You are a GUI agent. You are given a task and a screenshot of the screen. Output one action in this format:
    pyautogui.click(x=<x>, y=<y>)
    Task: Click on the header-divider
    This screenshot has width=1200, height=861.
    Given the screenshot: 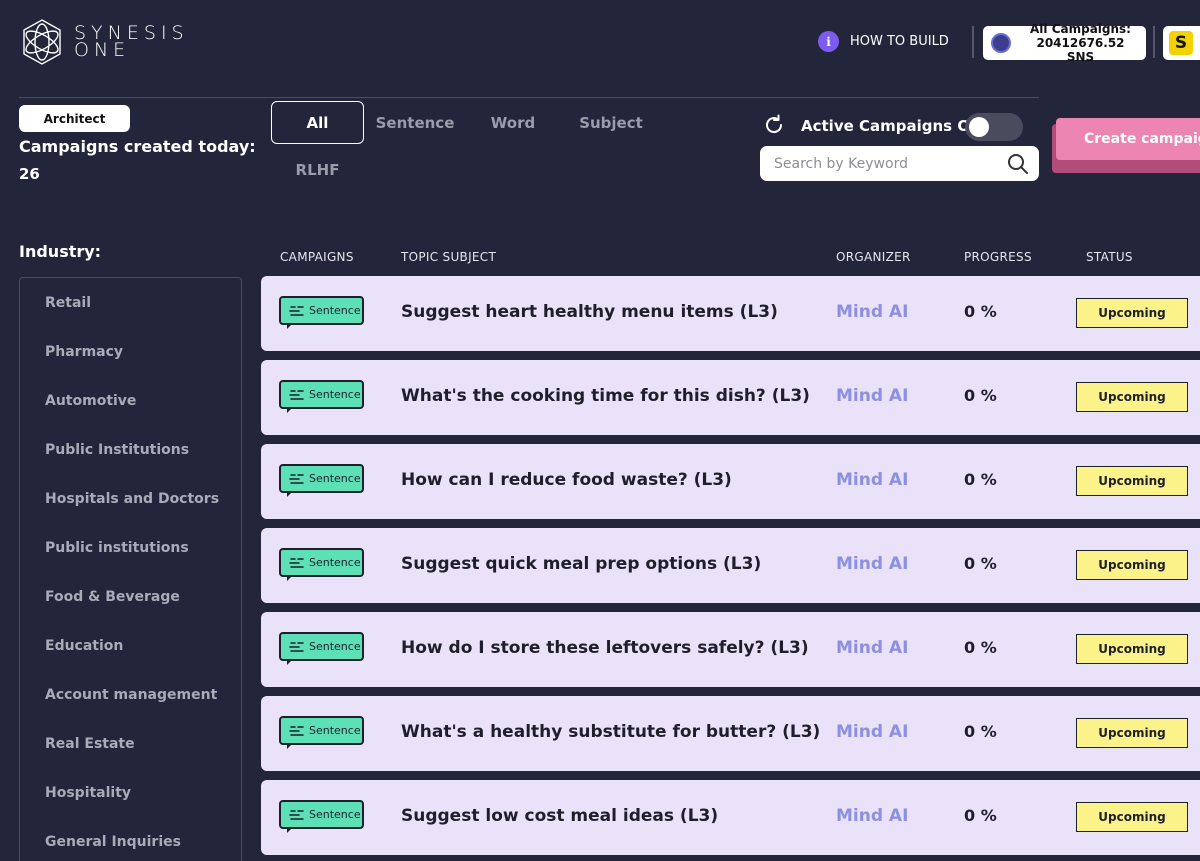 What is the action you would take?
    pyautogui.click(x=973, y=42)
    